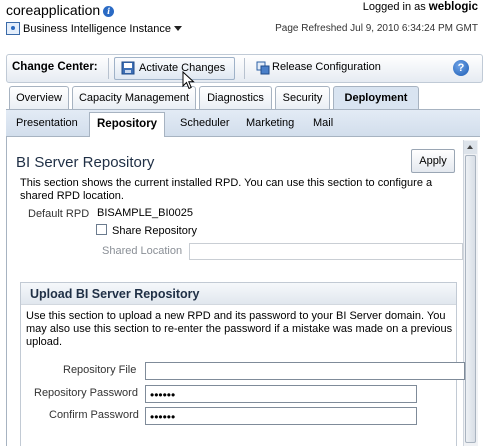 This screenshot has height=446, width=488. What do you see at coordinates (235, 98) in the screenshot?
I see `tab-diagnostics: Diagnostics` at bounding box center [235, 98].